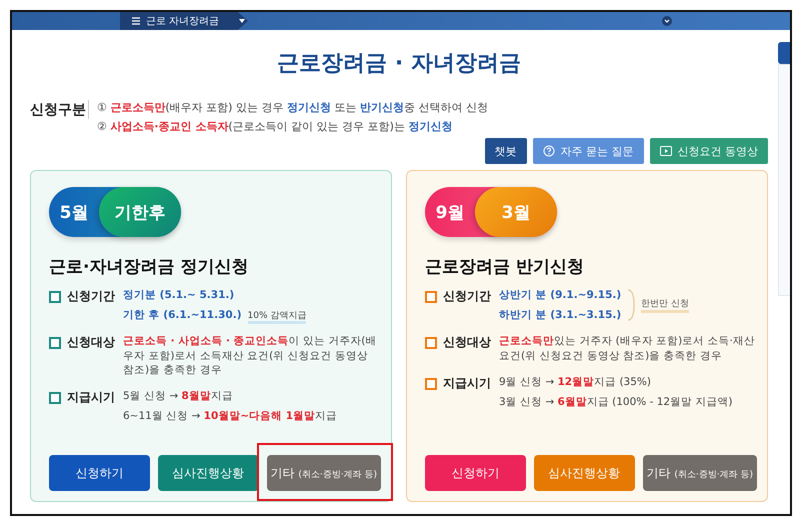  What do you see at coordinates (616, 402) in the screenshot?
I see `info-line: 3월 신청 → 6월말지급 (100% - 12월말 지급액)` at bounding box center [616, 402].